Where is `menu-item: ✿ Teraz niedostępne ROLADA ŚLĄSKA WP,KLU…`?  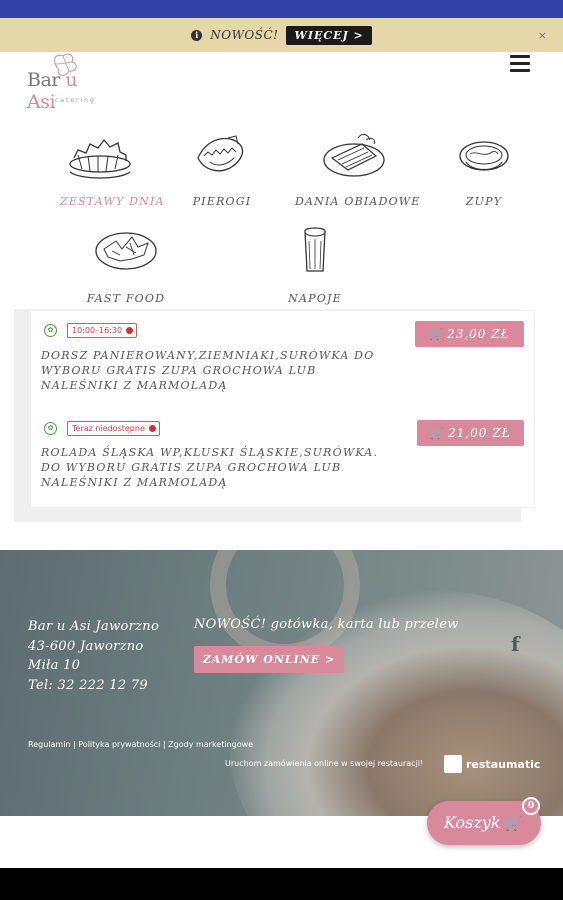 menu-item: ✿ Teraz niedostępne ROLADA ŚLĄSKA WP,KLU… is located at coordinates (282, 459).